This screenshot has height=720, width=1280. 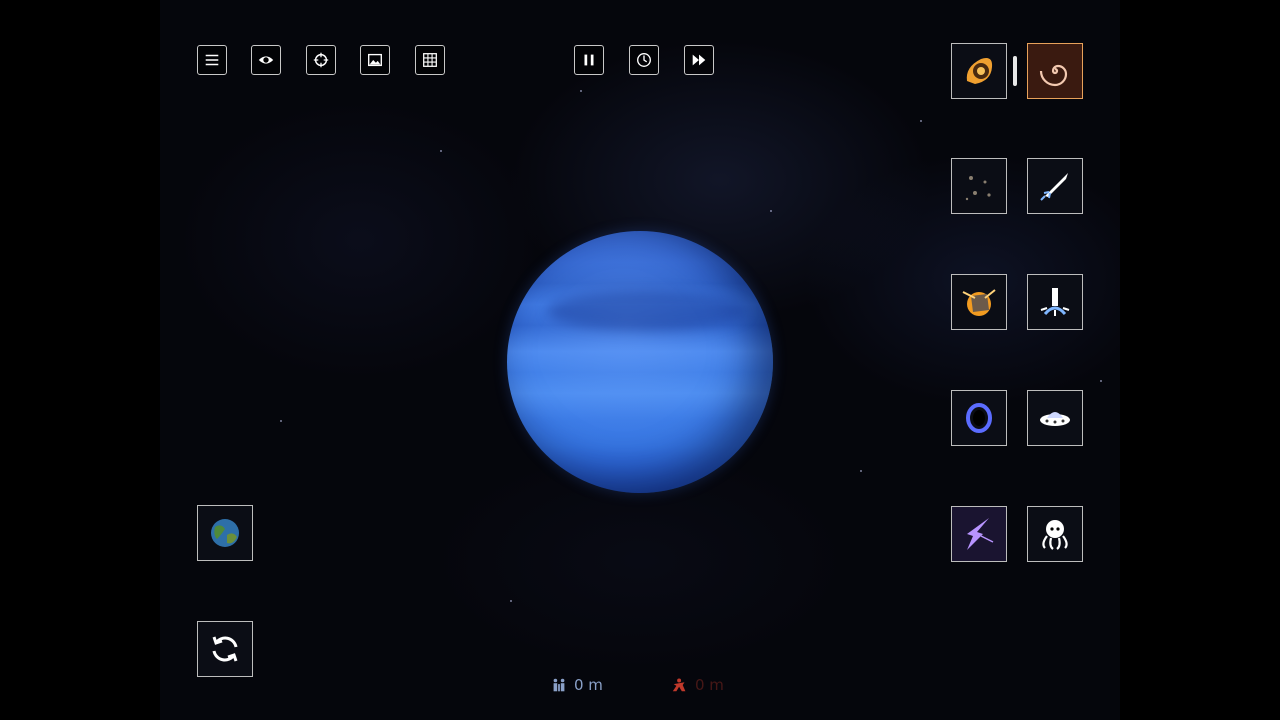 What do you see at coordinates (1015, 71) in the screenshot?
I see `tool-separator` at bounding box center [1015, 71].